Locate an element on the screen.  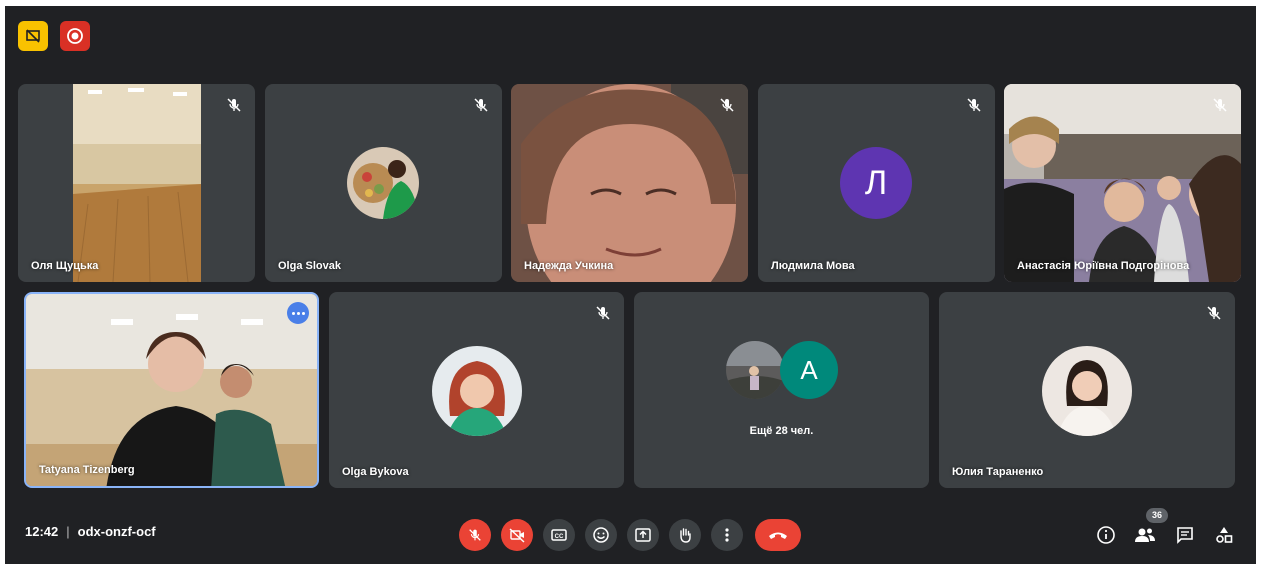
more-participants-label: Ещё 28 чел. is located at coordinates (781, 431).